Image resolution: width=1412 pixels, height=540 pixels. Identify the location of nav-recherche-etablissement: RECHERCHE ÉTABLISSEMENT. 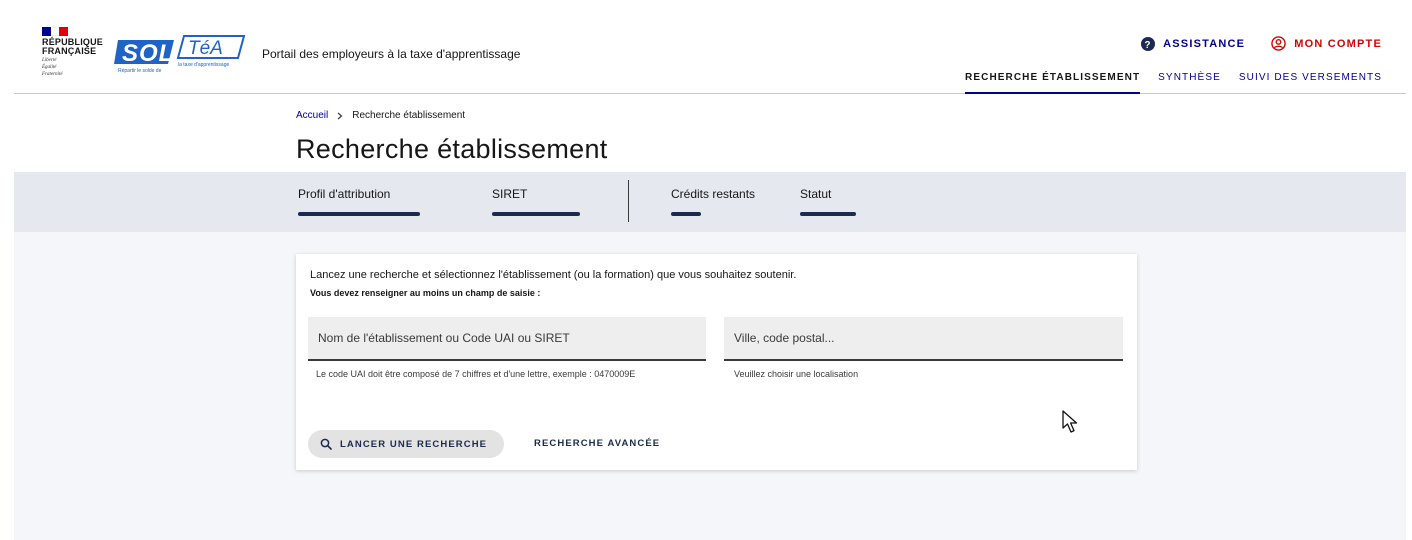
(1053, 83).